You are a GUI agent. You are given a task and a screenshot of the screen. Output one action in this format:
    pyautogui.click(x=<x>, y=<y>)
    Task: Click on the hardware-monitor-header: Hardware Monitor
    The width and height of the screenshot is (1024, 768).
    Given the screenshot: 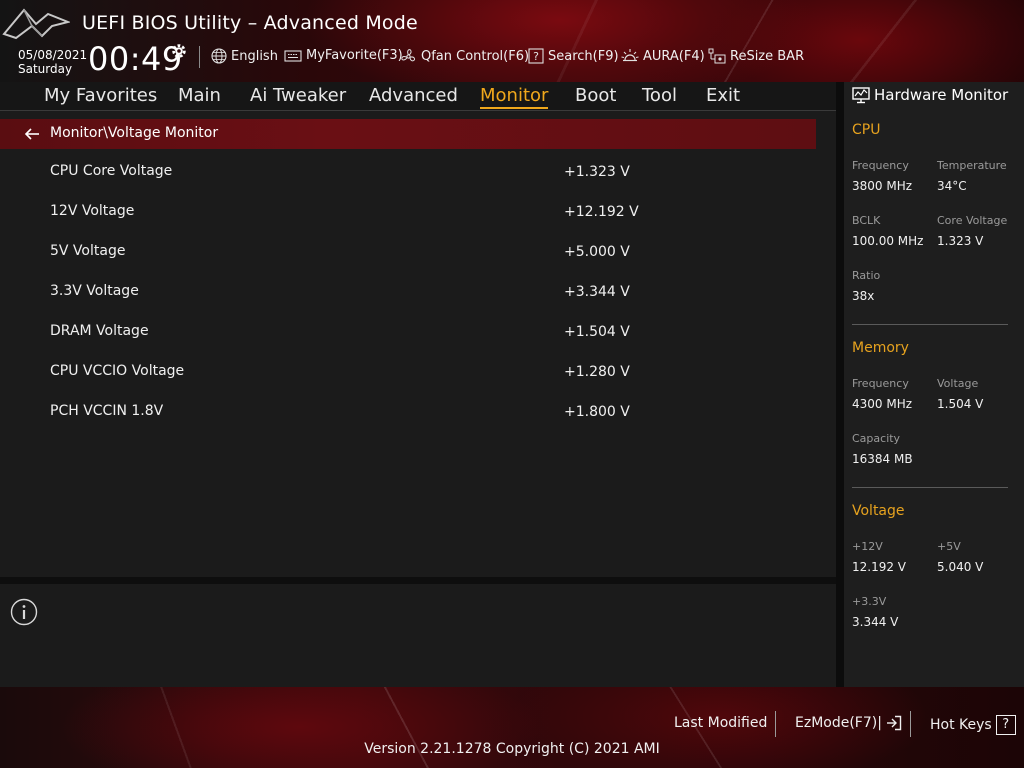 What is the action you would take?
    pyautogui.click(x=930, y=95)
    